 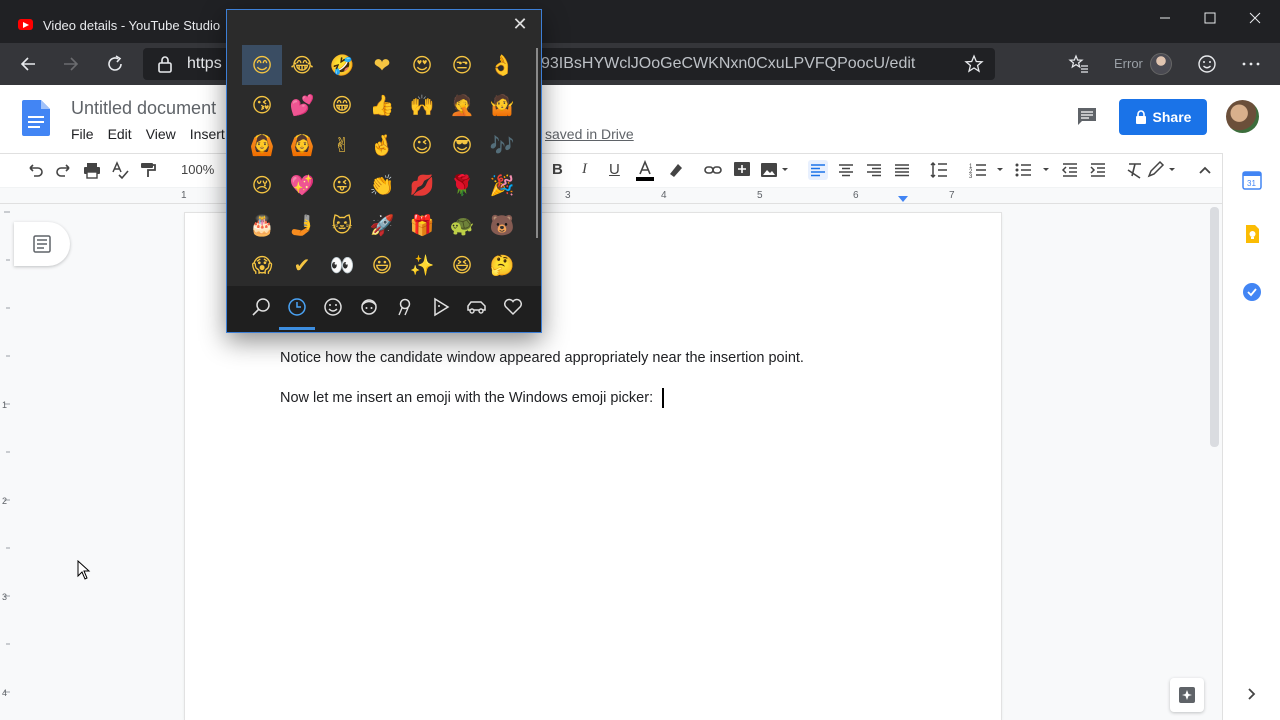 What do you see at coordinates (207, 134) in the screenshot?
I see `menu-insert: Insert` at bounding box center [207, 134].